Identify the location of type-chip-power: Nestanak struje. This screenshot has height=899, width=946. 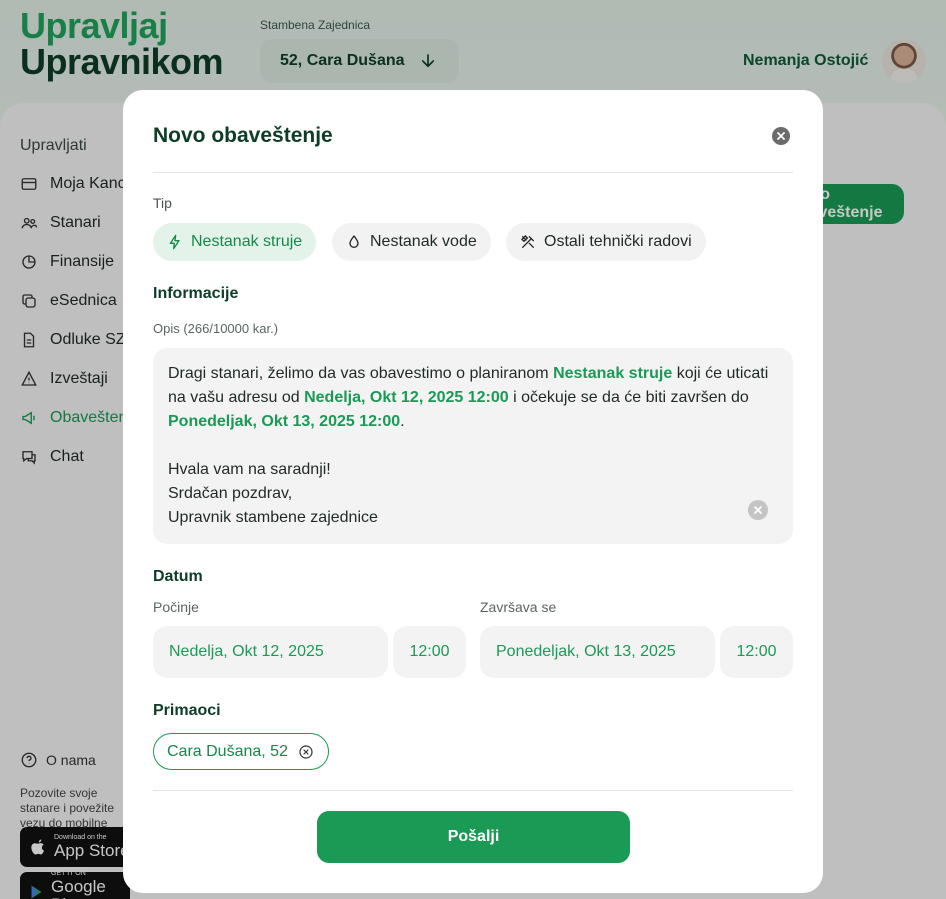
(235, 242).